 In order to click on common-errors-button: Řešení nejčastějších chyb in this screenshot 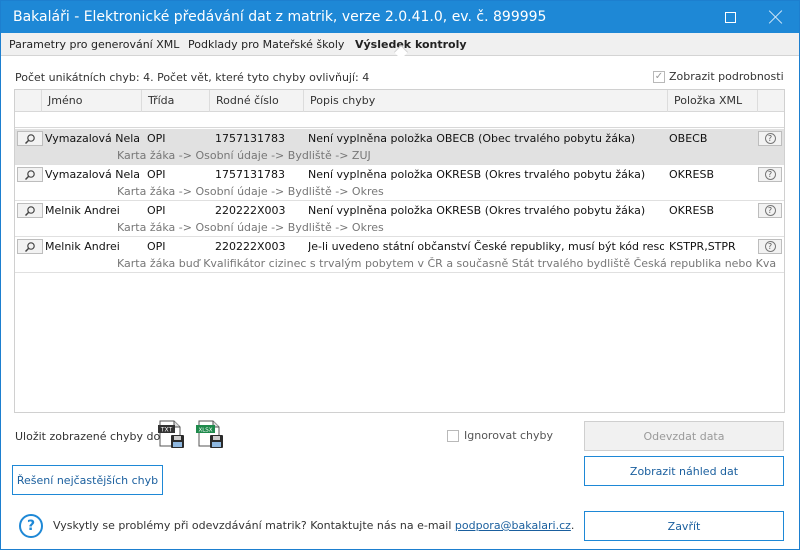, I will do `click(87, 480)`.